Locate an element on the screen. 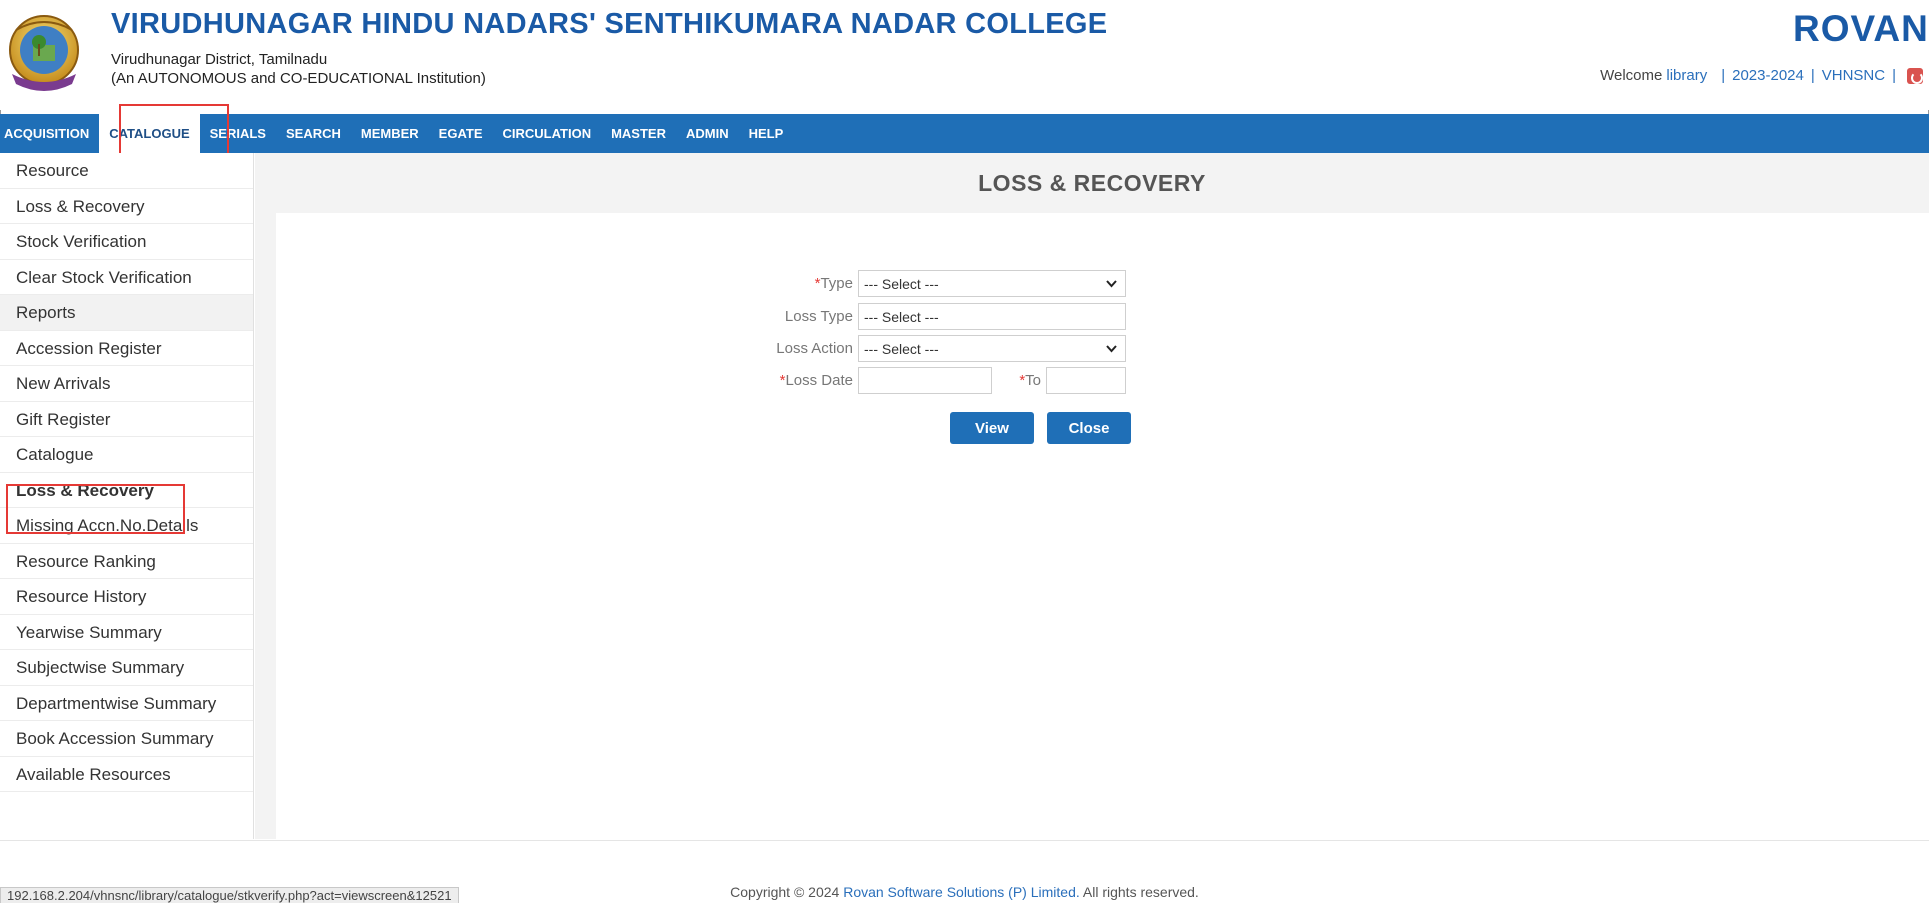  sidebar-section-reports: Reports is located at coordinates (126, 313).